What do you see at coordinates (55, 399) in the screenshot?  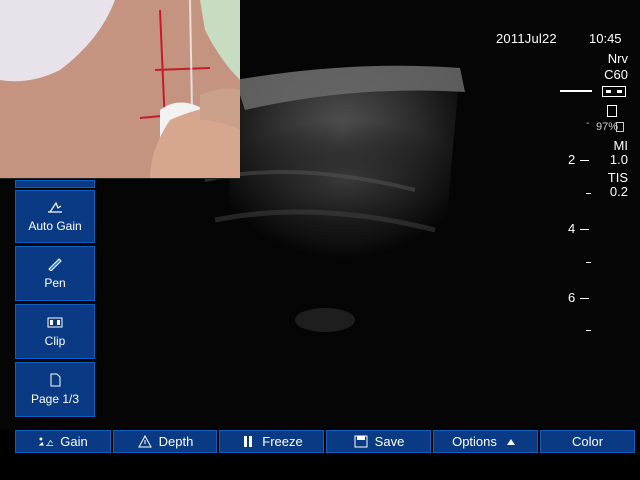 I see `page-label: Page 1/3` at bounding box center [55, 399].